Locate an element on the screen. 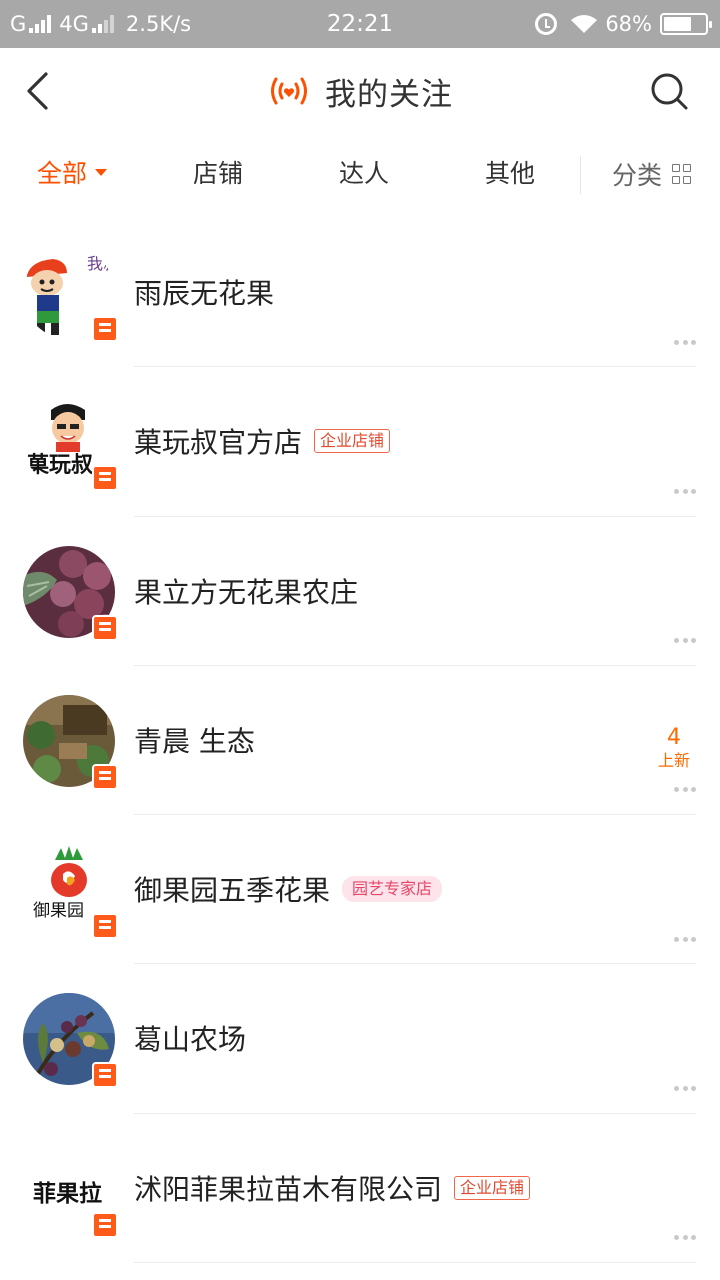 The height and width of the screenshot is (1280, 720). tab-experts: 达人 is located at coordinates (364, 174).